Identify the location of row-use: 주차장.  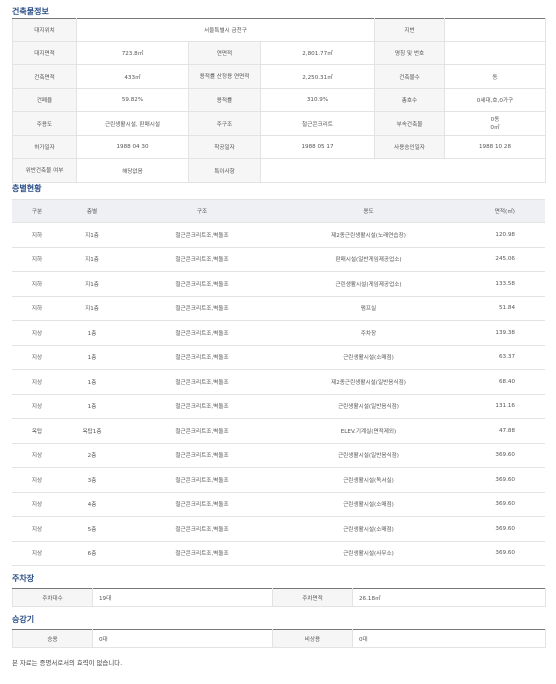
(368, 333).